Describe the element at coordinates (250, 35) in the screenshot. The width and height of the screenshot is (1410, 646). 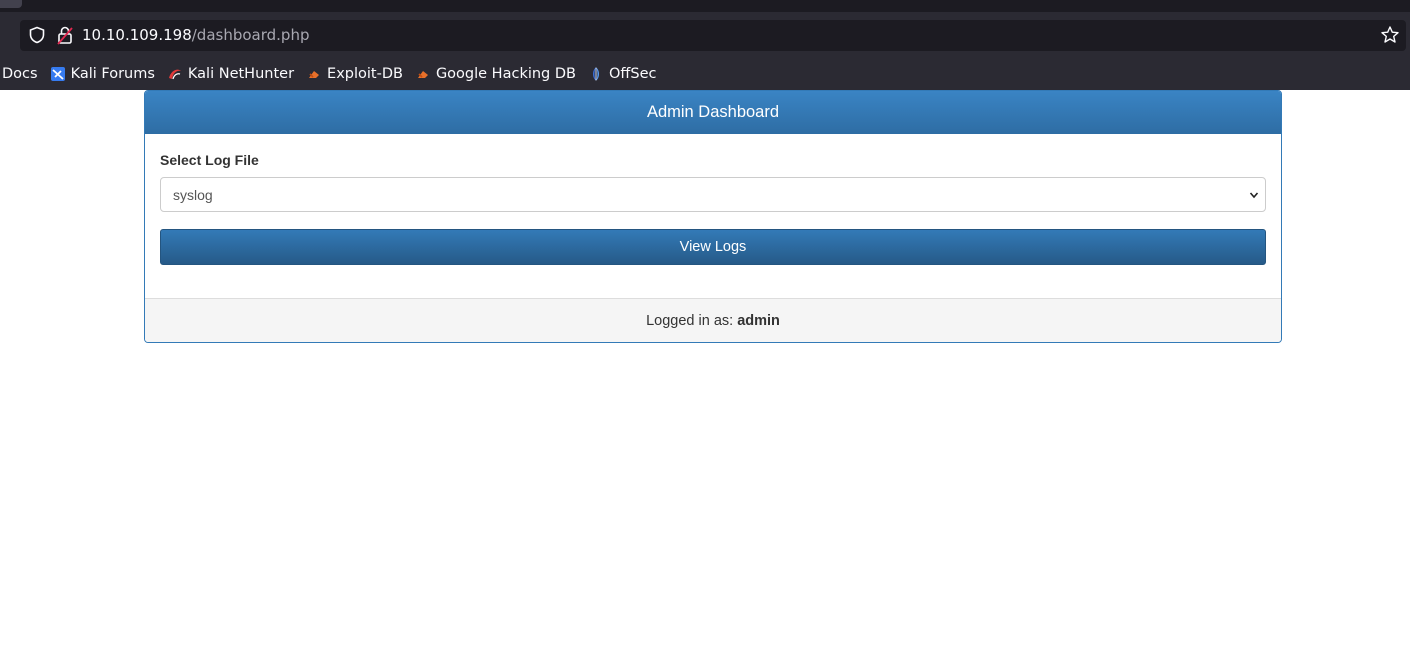
I see `url-path: /dashboard.php` at that location.